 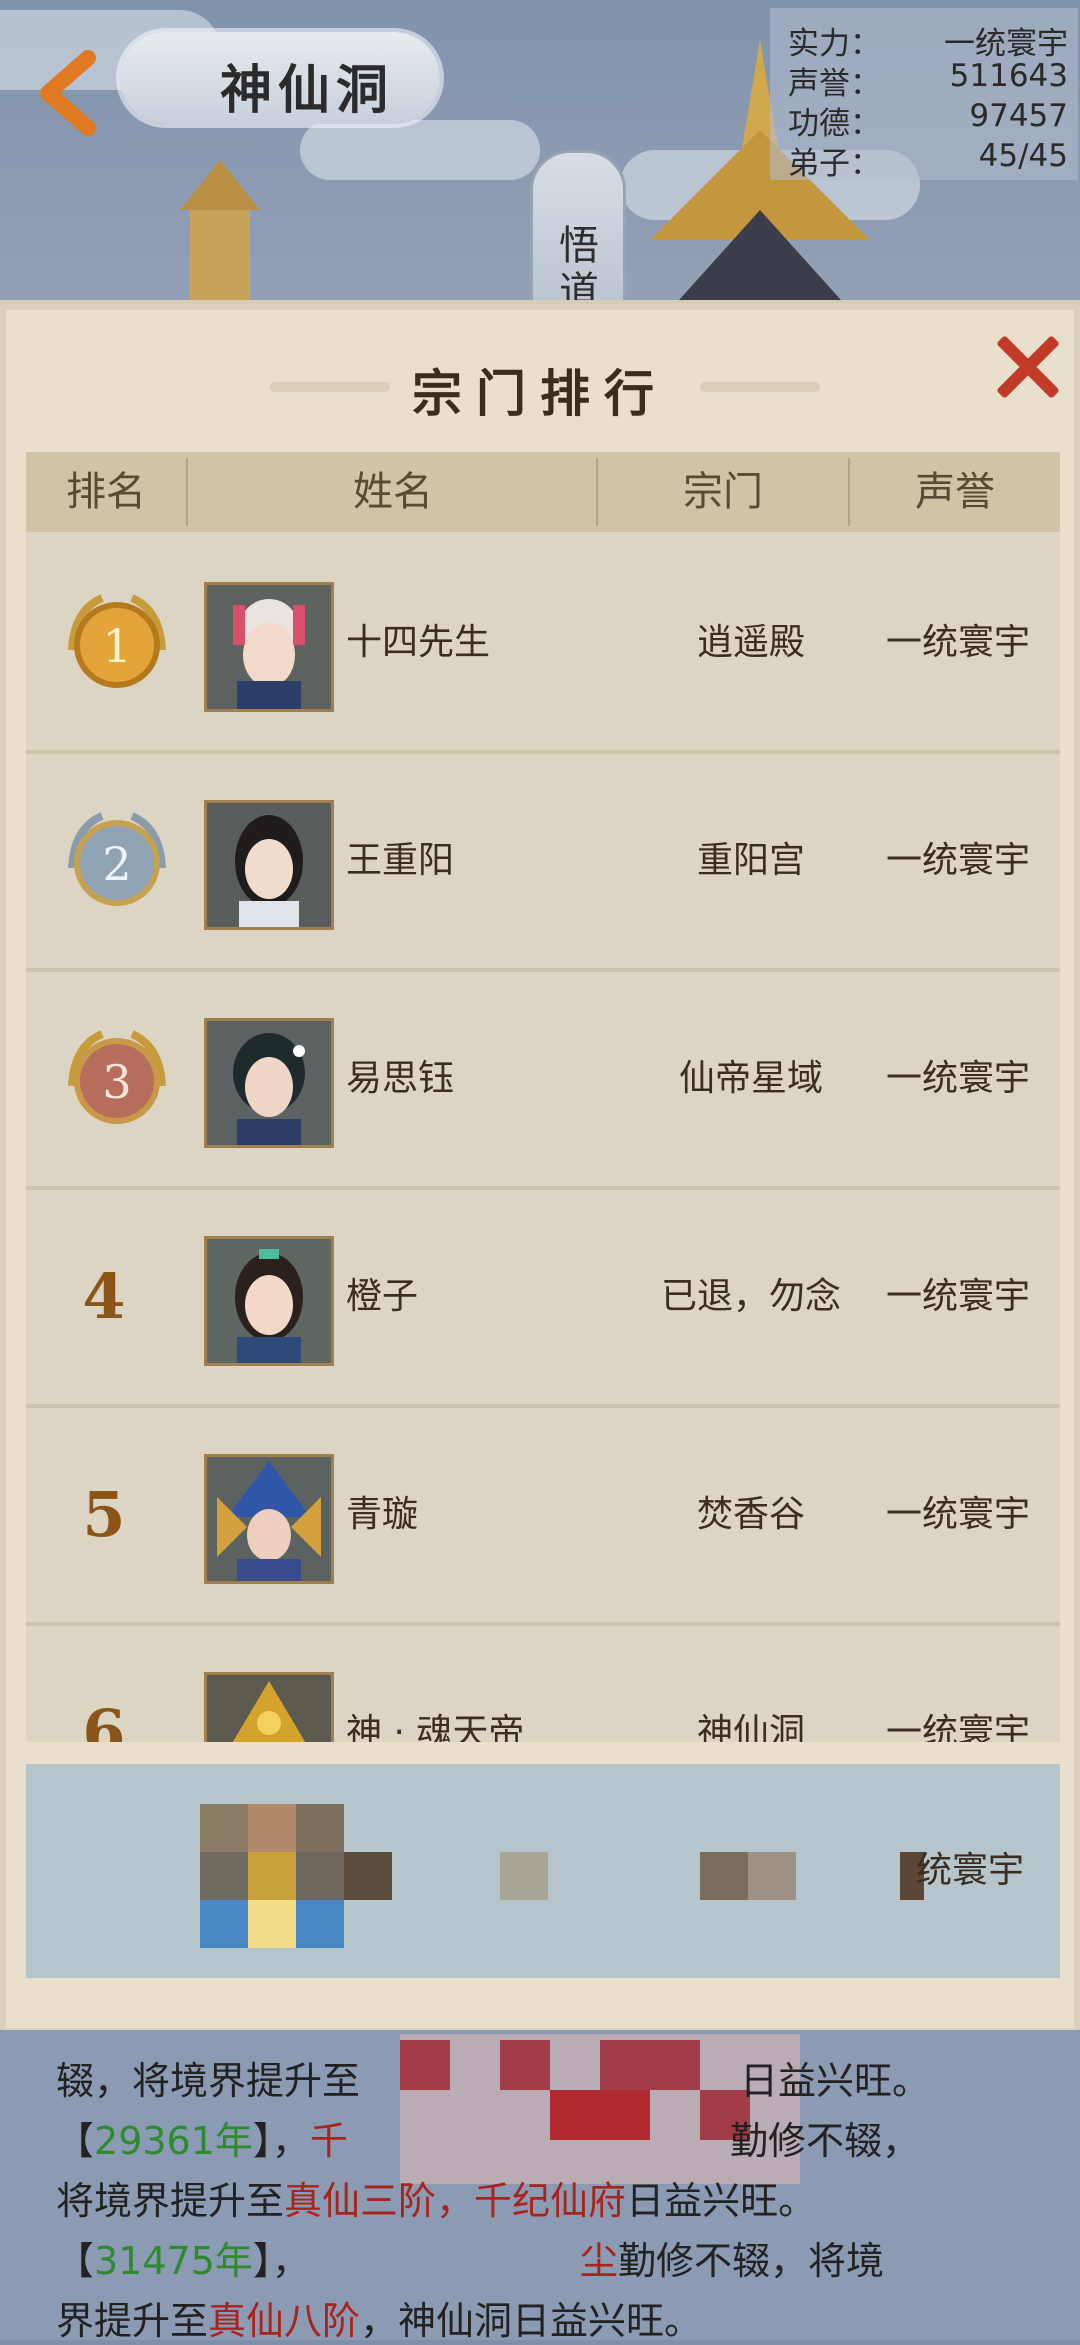 I want to click on table-row: 4 橙子 已退，勿念 一统寰宇, so click(x=543, y=1299).